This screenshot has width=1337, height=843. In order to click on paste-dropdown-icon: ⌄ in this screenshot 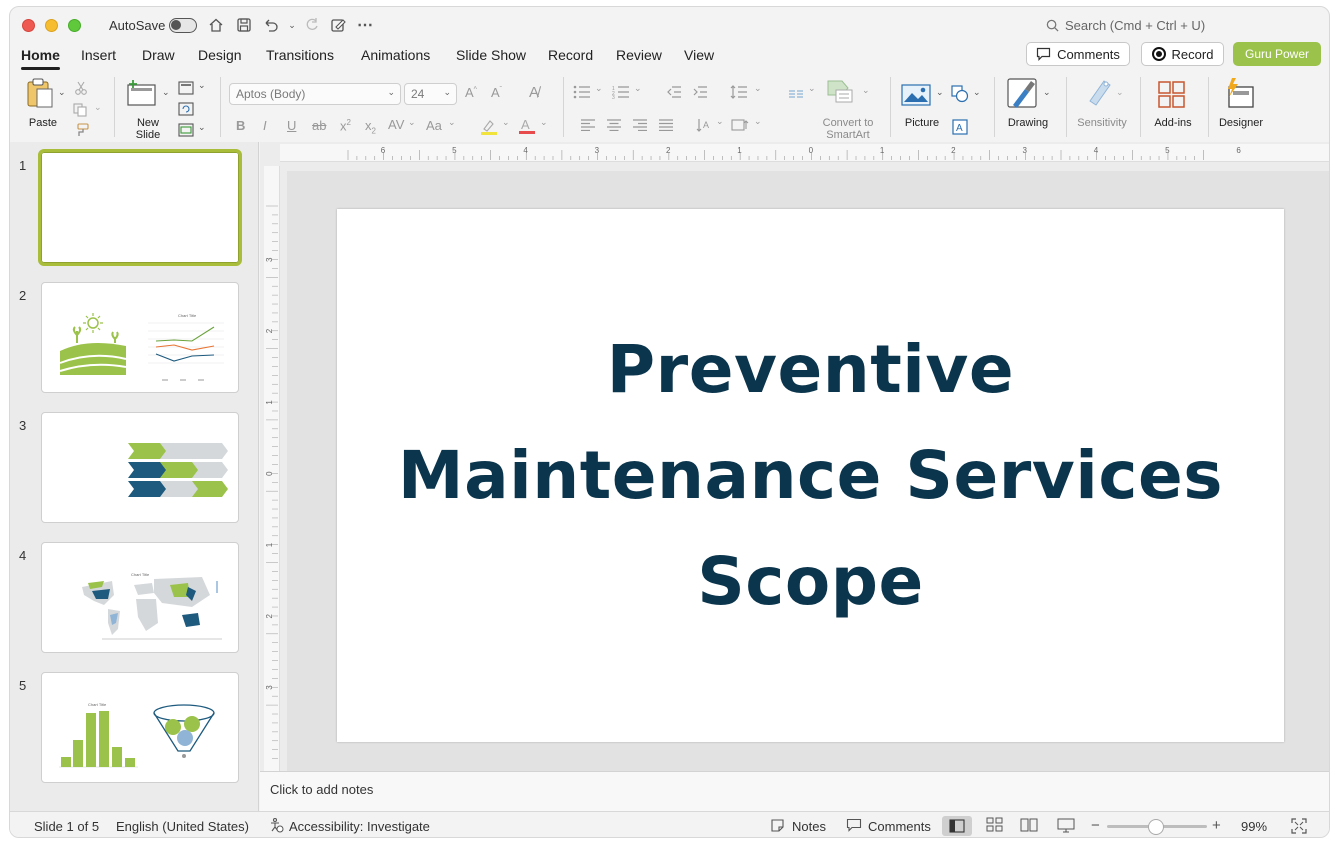, I will do `click(62, 92)`.